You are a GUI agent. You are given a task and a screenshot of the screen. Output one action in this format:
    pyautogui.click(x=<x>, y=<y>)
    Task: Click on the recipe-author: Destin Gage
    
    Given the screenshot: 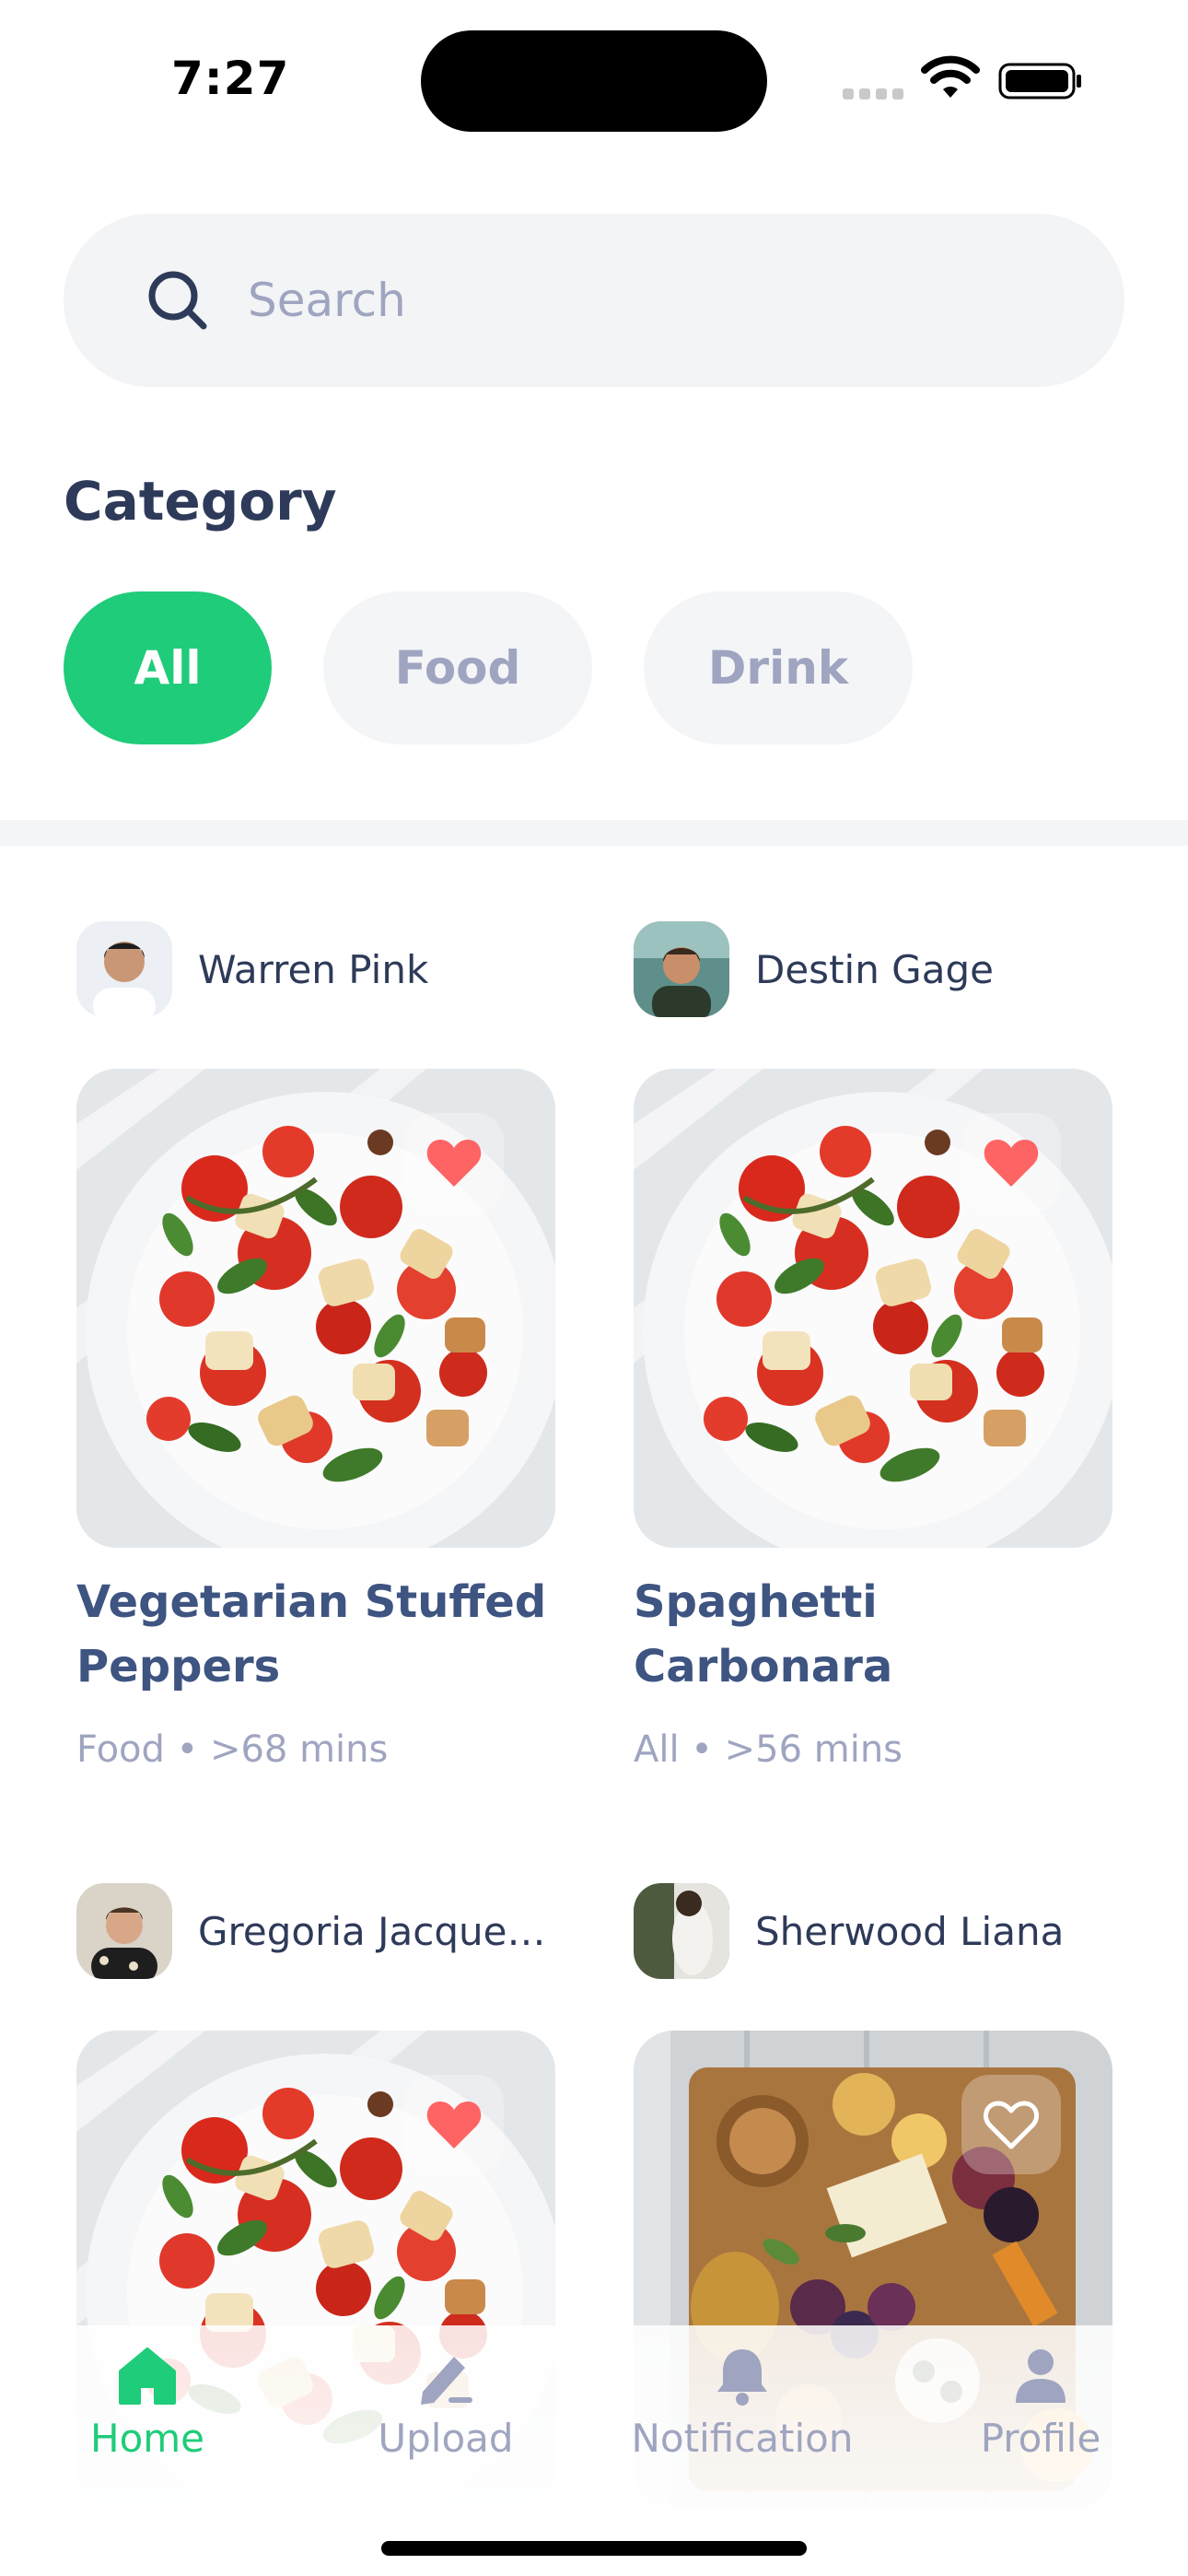 What is the action you would take?
    pyautogui.click(x=814, y=969)
    